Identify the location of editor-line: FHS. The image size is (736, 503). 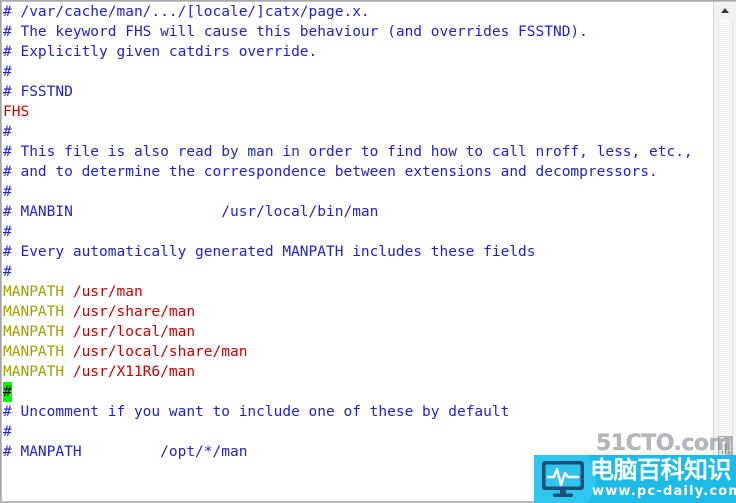
(357, 112).